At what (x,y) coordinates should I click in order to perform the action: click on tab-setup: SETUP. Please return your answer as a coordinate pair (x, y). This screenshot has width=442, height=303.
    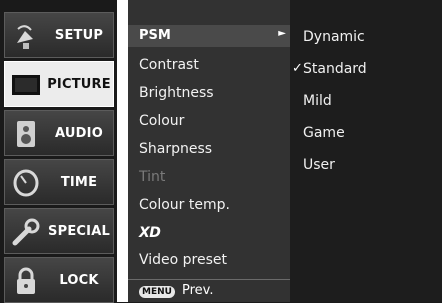
    Looking at the image, I should click on (59, 35).